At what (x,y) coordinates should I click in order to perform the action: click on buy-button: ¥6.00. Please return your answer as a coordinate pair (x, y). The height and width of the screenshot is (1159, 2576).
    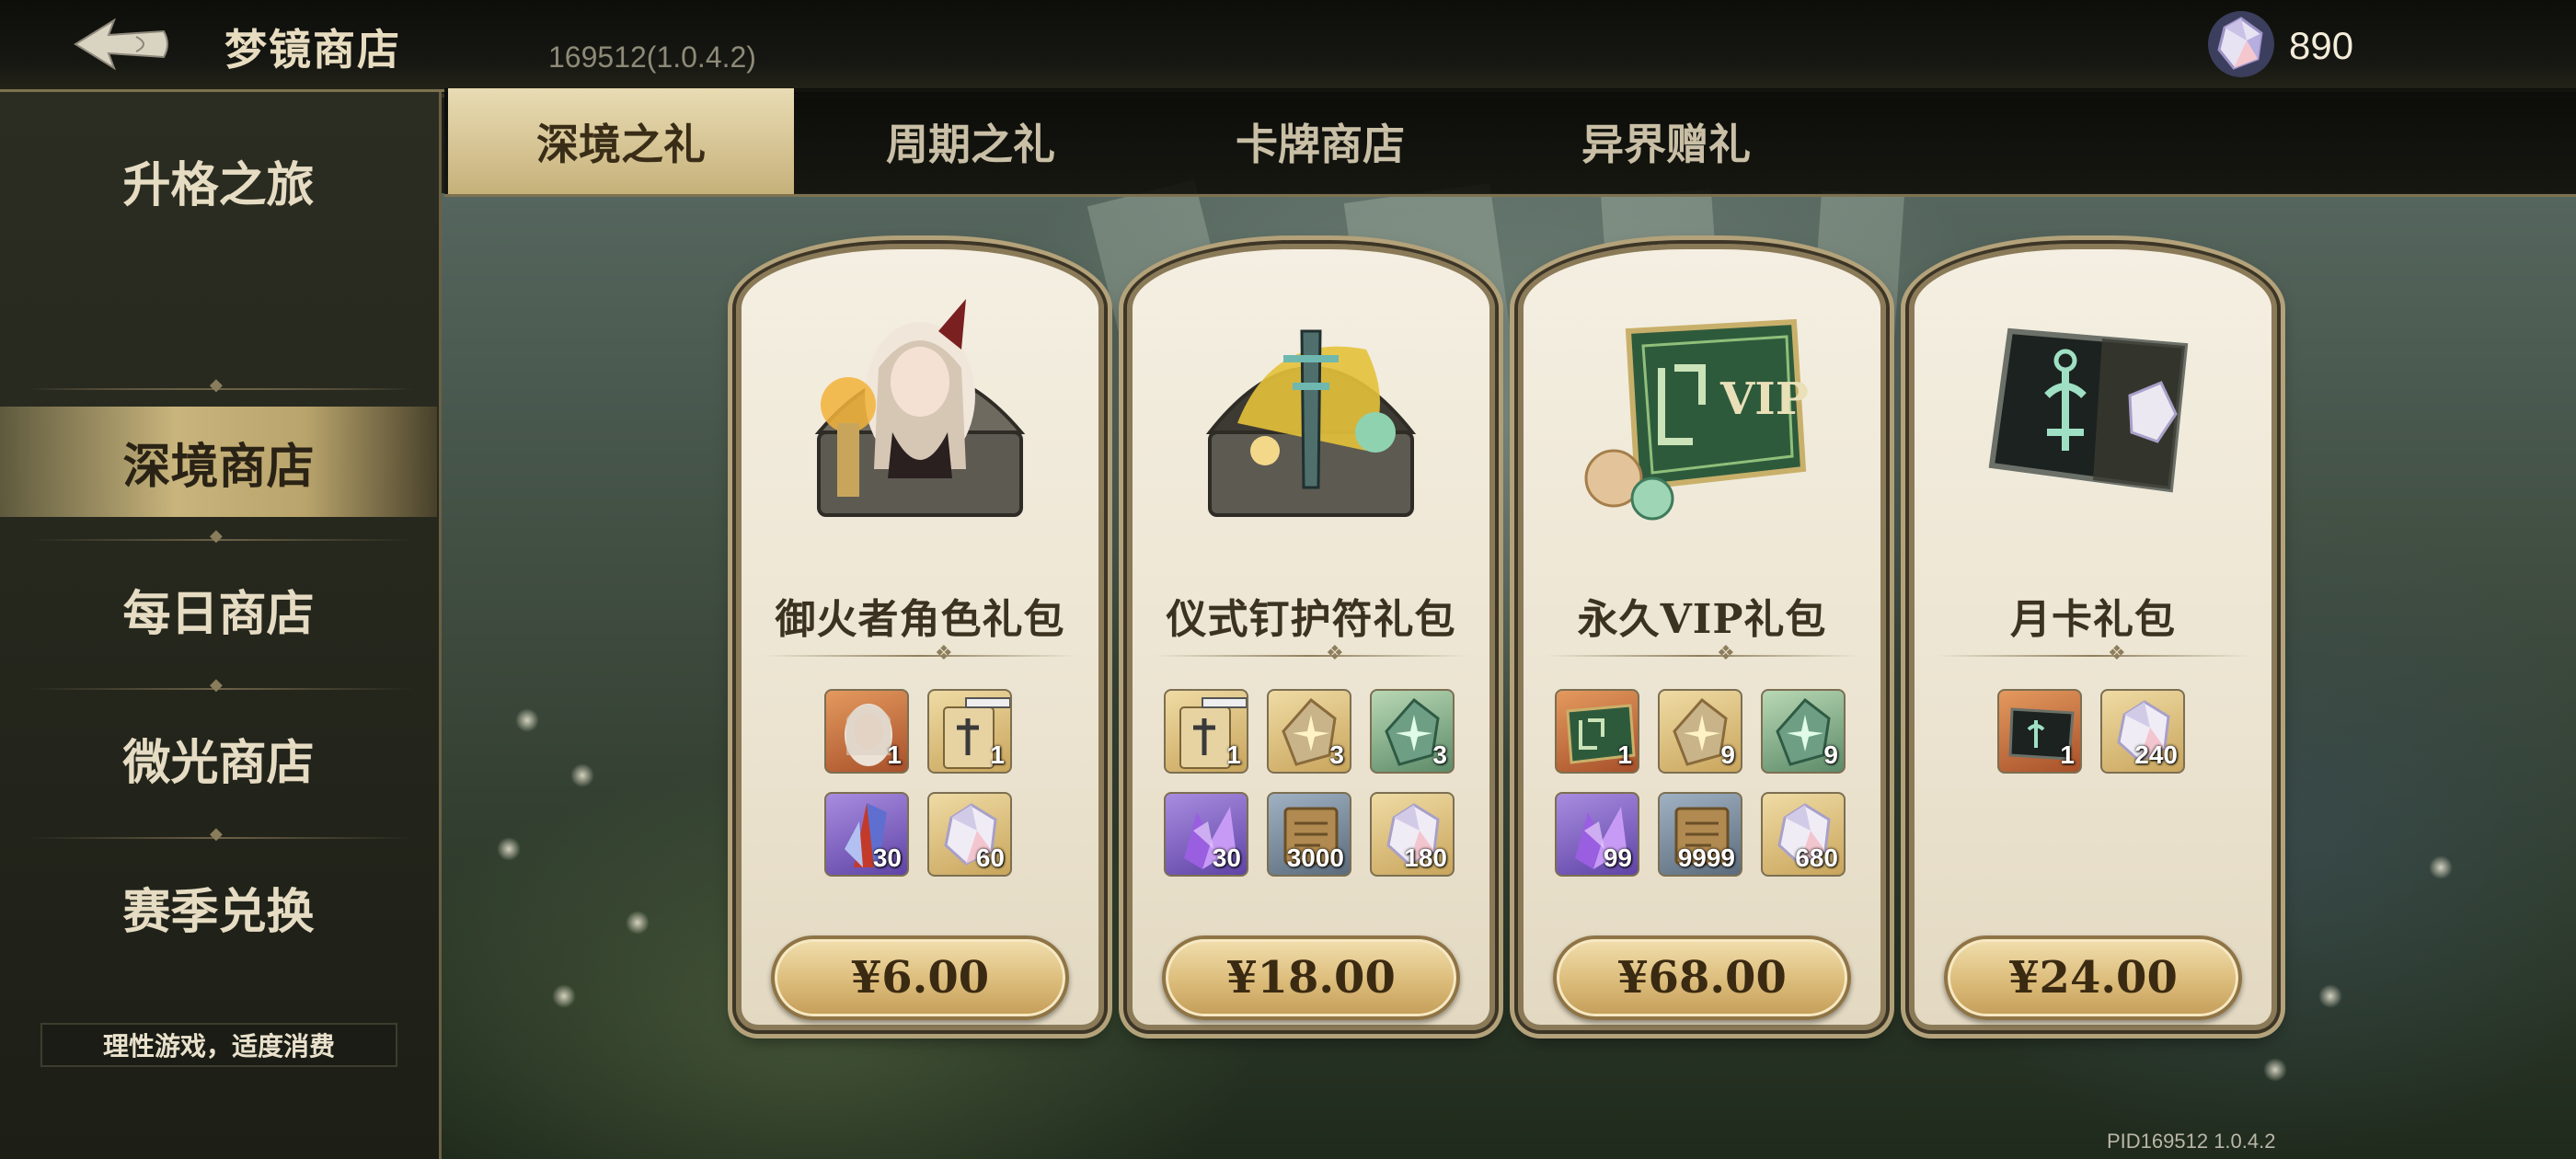
    Looking at the image, I should click on (920, 977).